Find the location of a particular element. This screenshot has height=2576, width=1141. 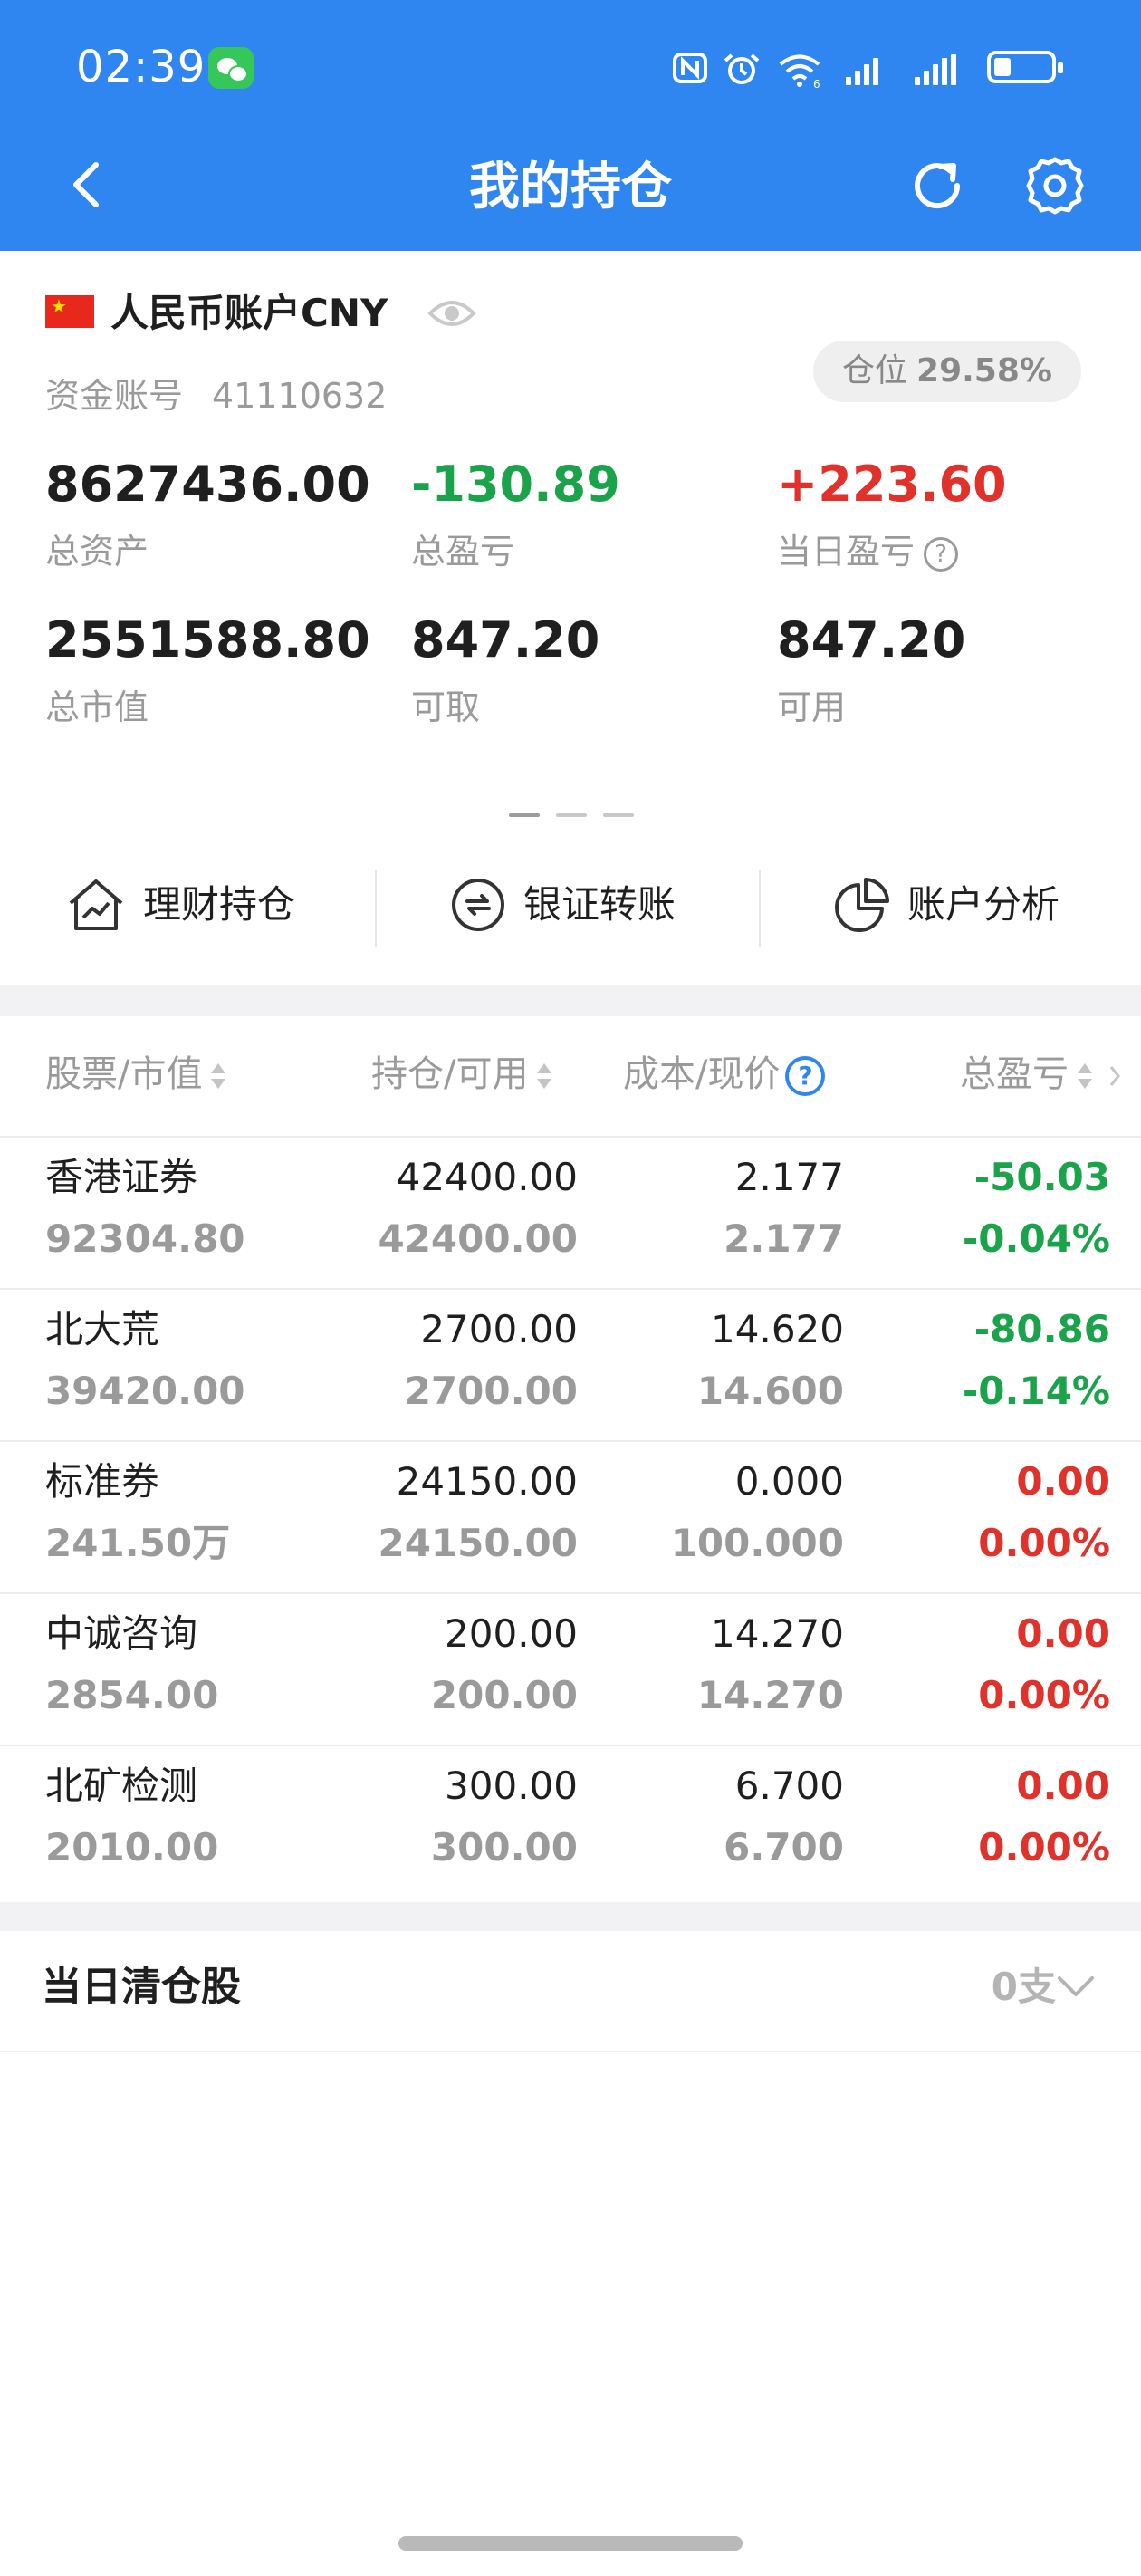

position-label: 仓位 is located at coordinates (875, 370).